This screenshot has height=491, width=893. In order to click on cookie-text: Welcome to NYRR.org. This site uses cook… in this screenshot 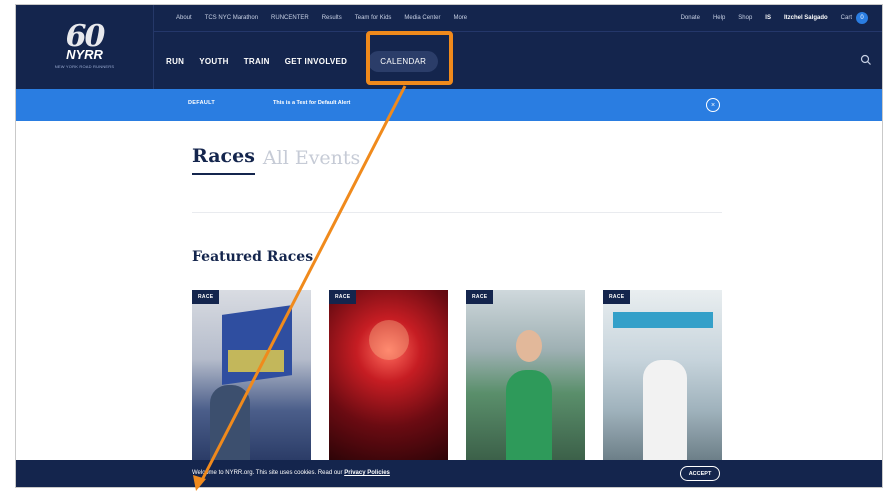, I will do `click(291, 473)`.